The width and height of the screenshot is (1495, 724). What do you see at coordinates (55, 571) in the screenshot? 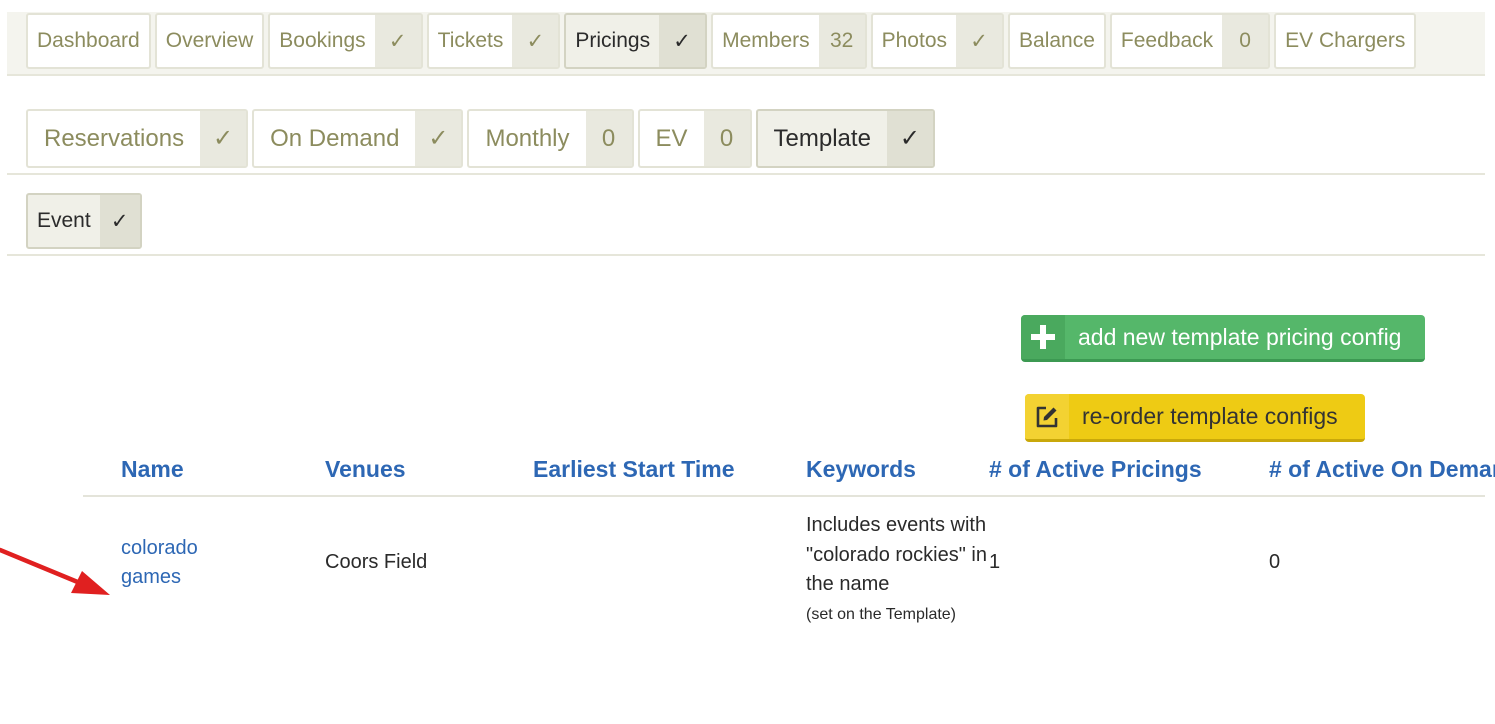
I see `red-arrow-icon` at bounding box center [55, 571].